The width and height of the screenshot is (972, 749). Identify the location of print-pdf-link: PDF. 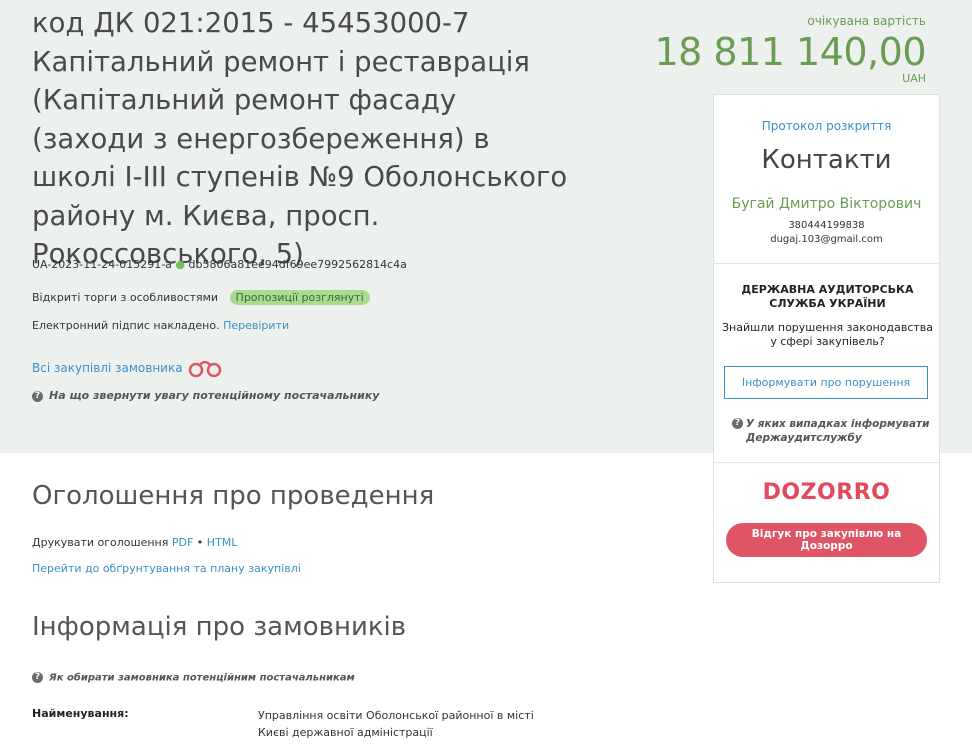
(182, 542).